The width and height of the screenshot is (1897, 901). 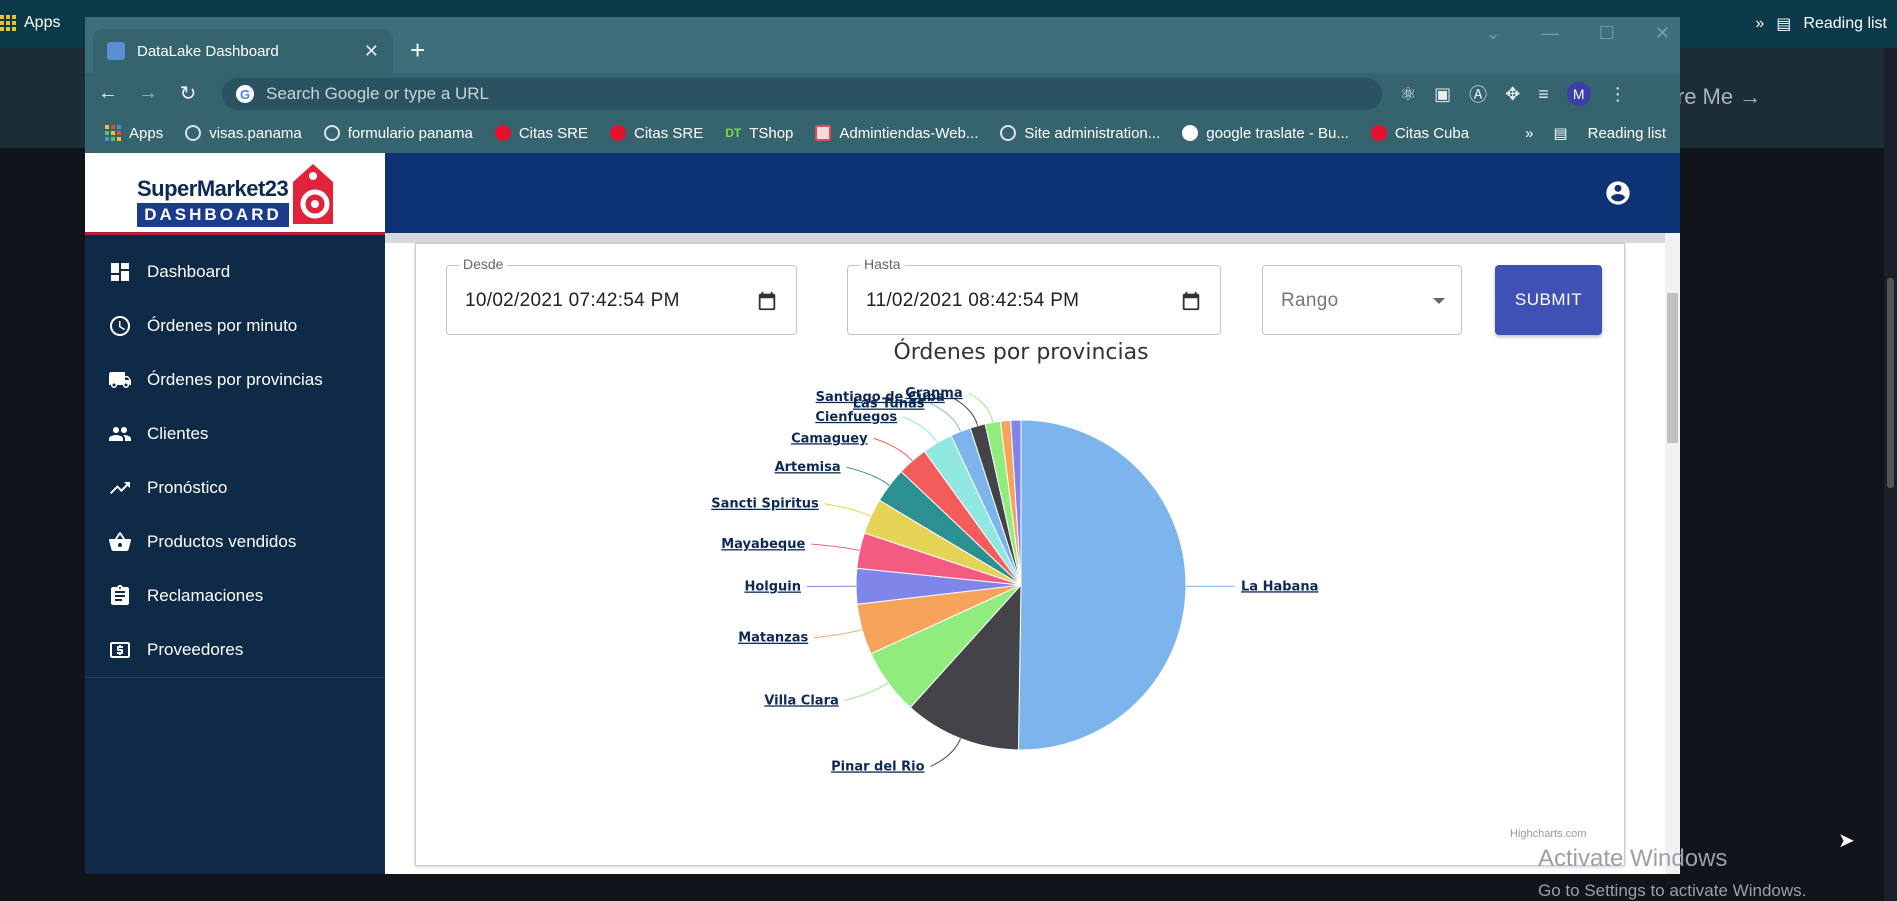 I want to click on tab-search-icon: ⌄, so click(x=1493, y=33).